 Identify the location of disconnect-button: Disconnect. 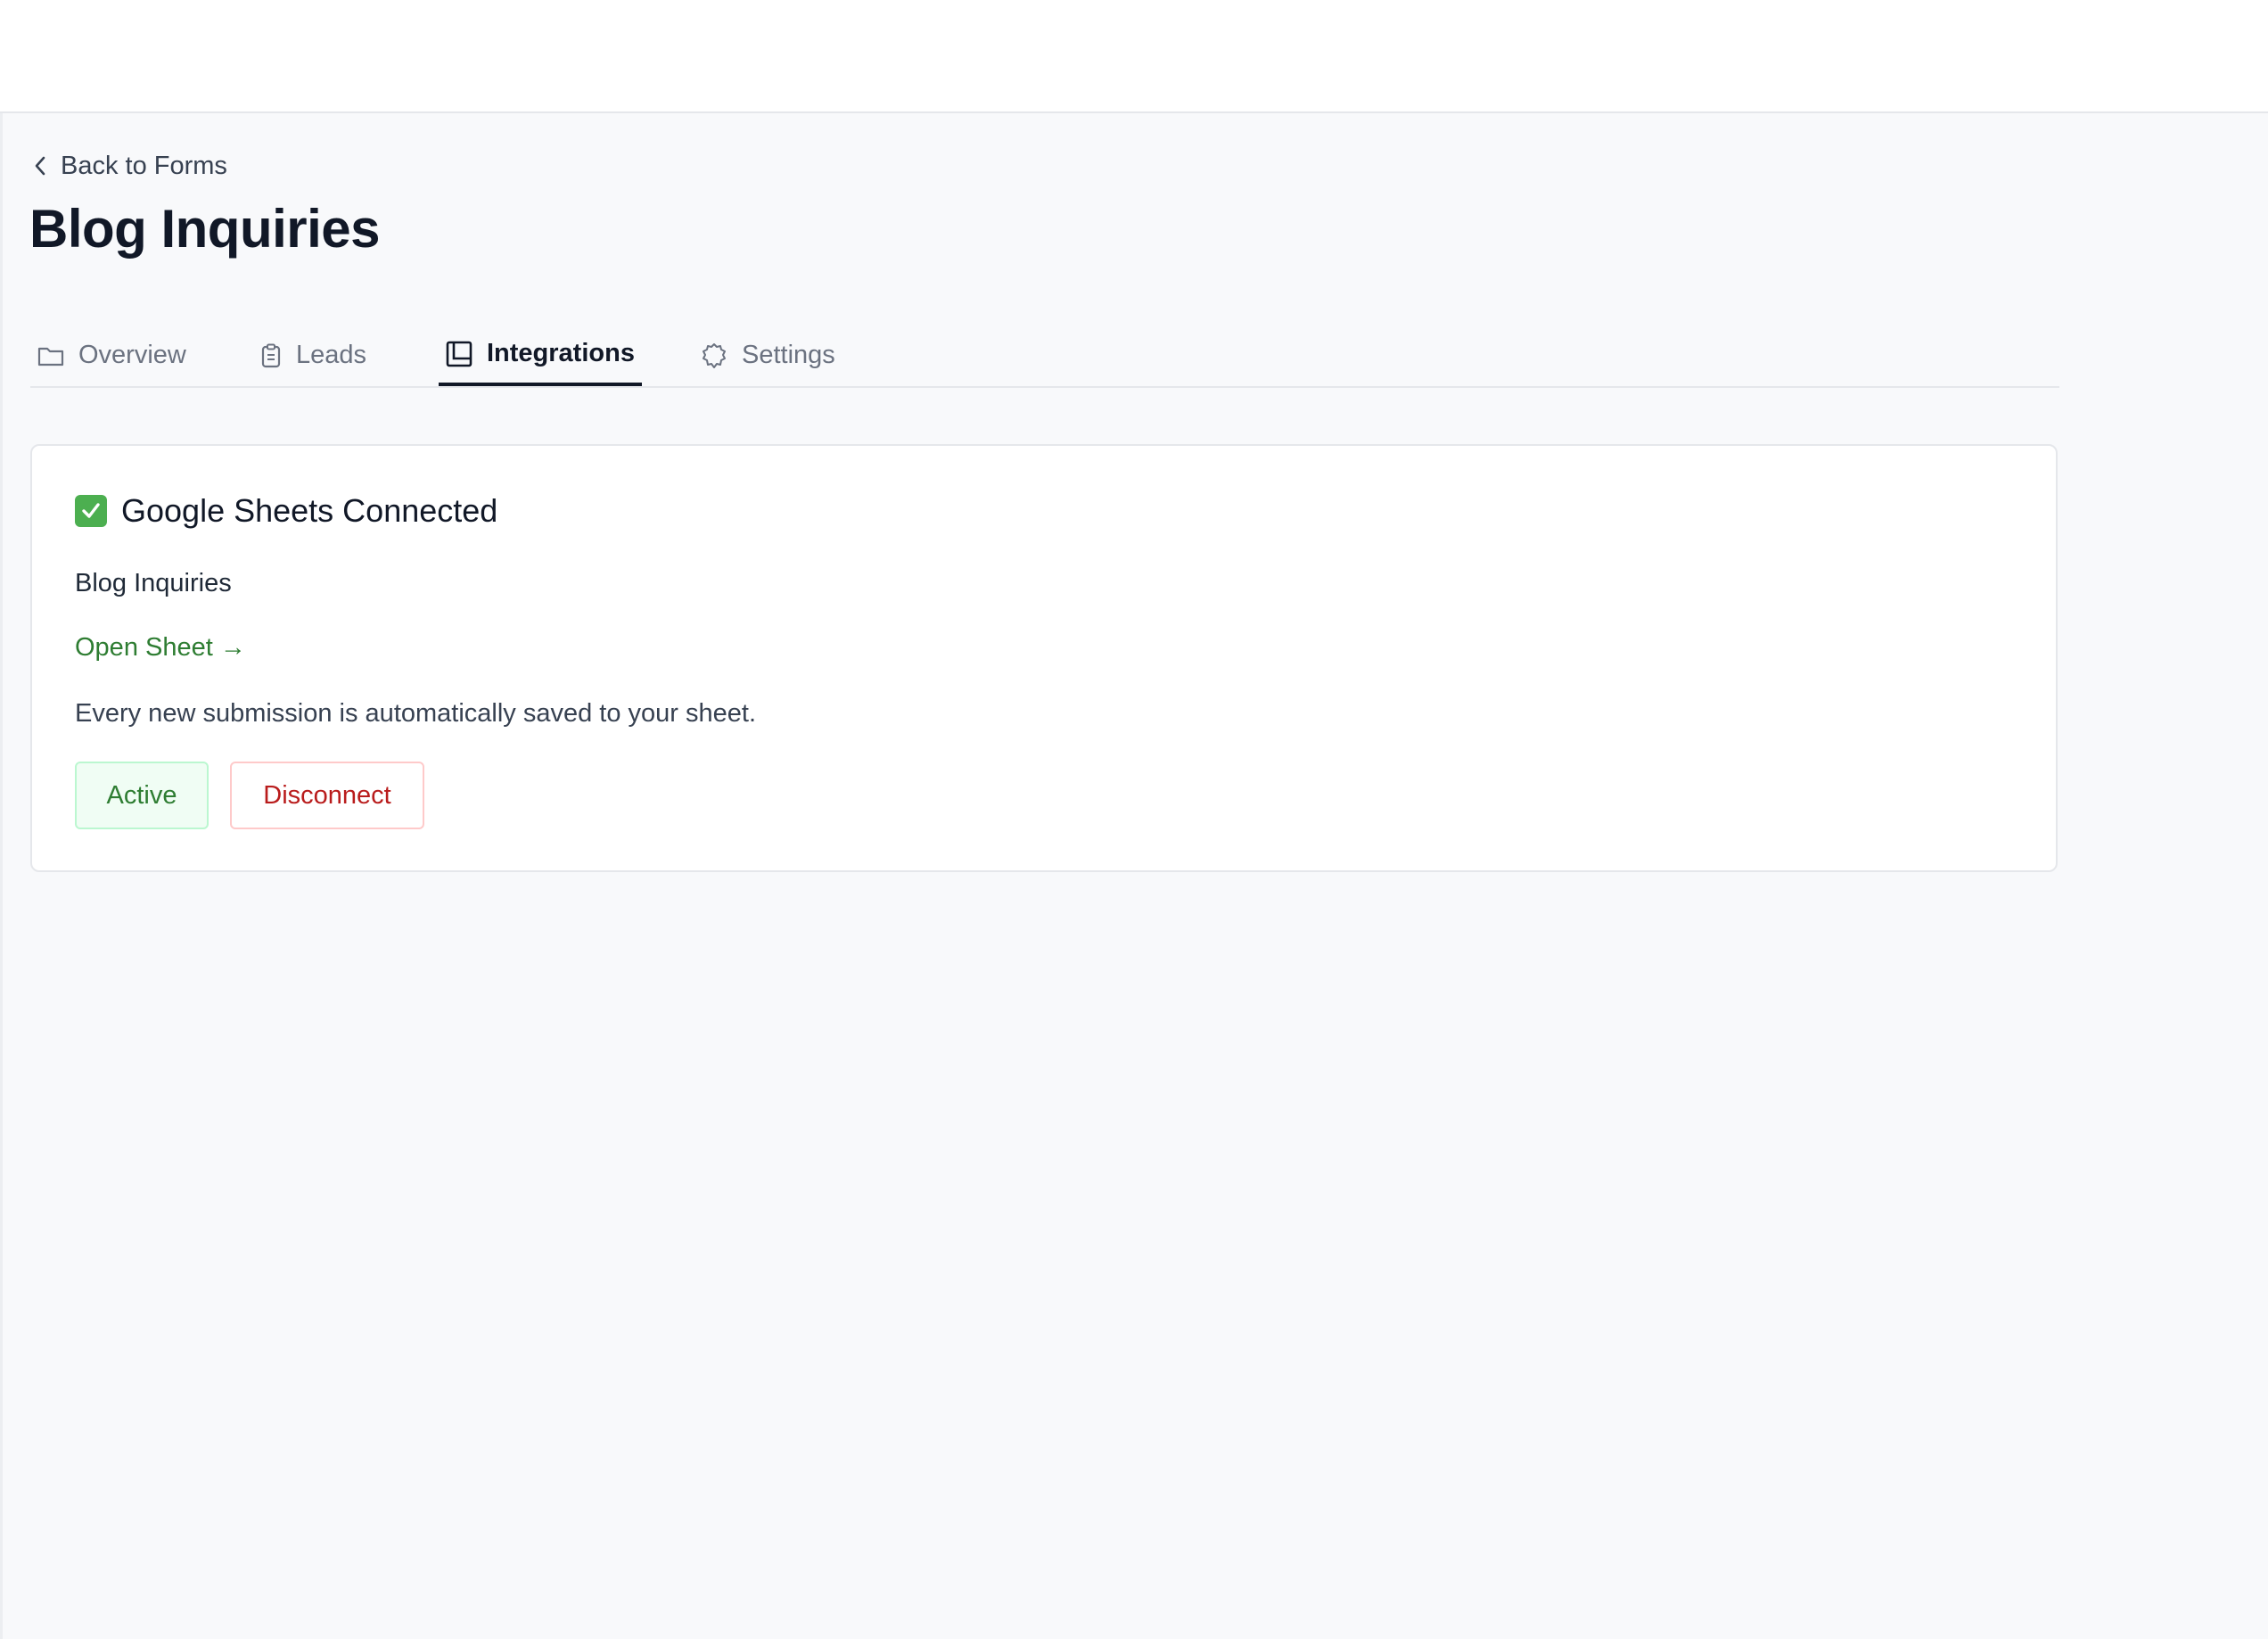
(327, 795).